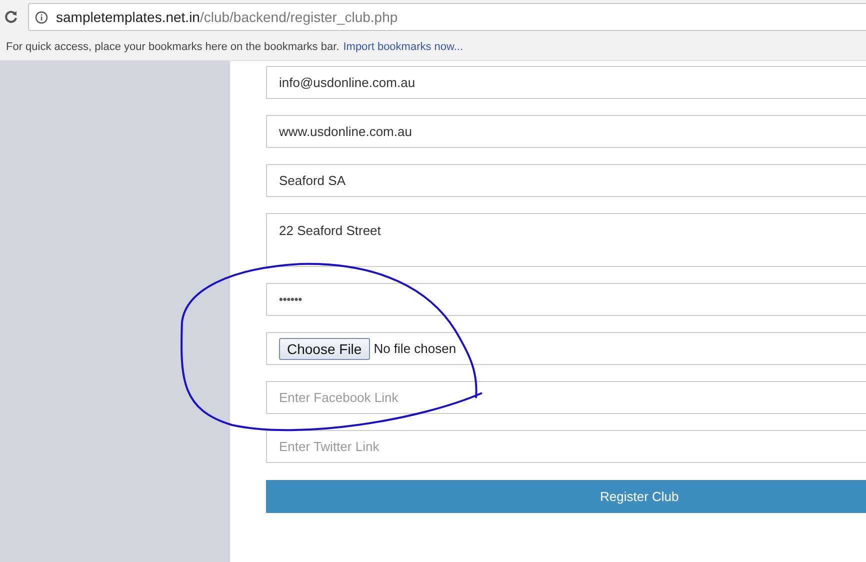 The image size is (866, 562). I want to click on input-field: info@usdonline.com.au, so click(566, 82).